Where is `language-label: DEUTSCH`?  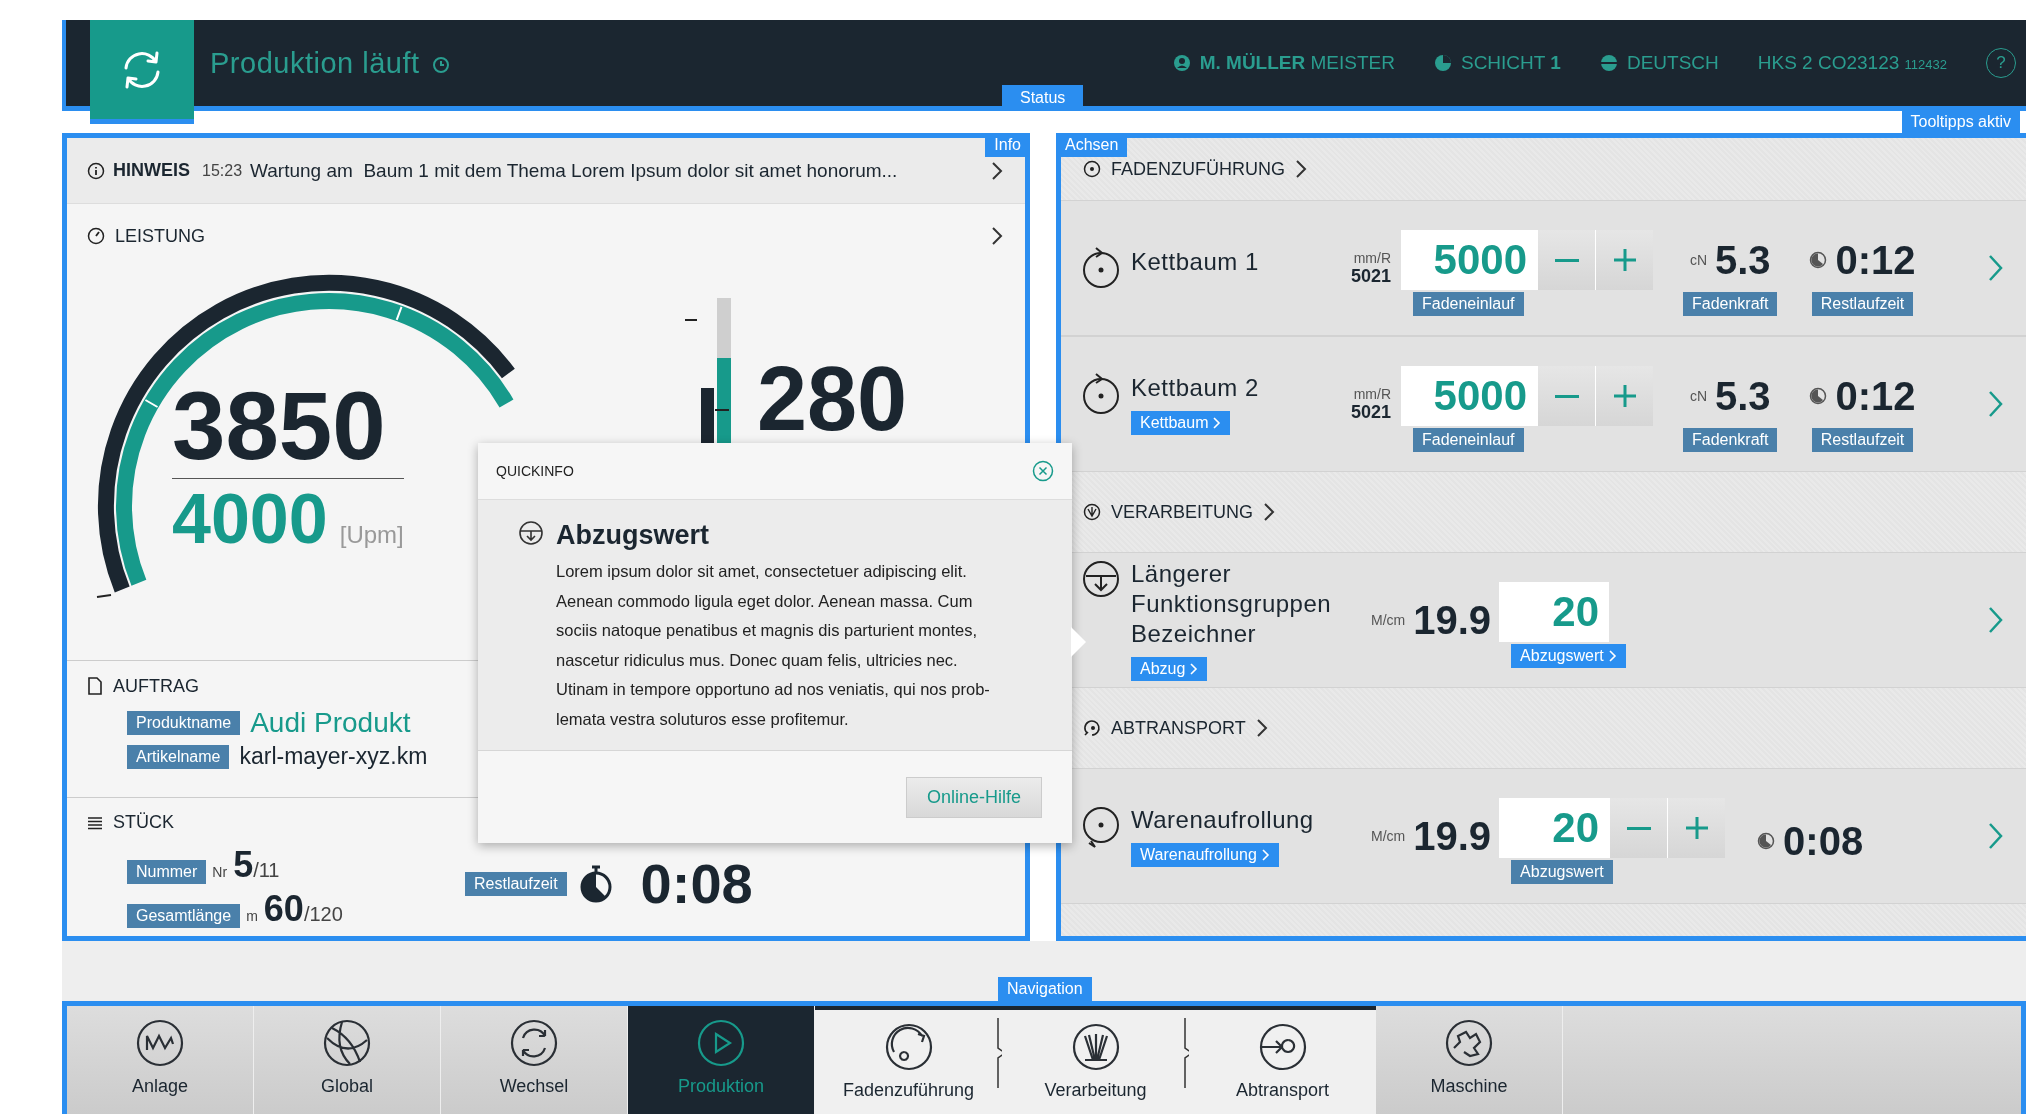
language-label: DEUTSCH is located at coordinates (1672, 63).